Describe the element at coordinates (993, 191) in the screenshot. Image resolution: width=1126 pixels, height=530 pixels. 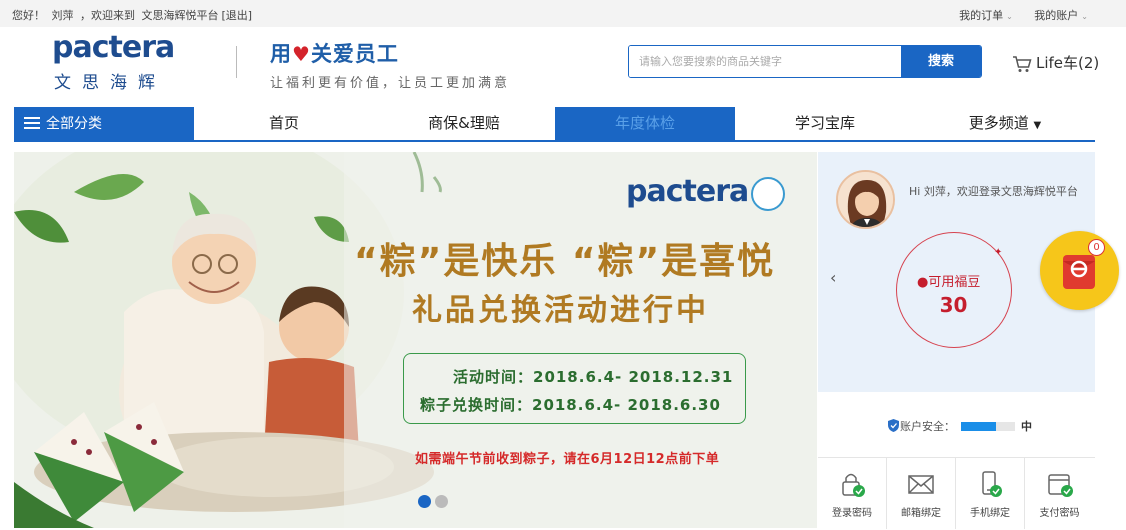
I see `welcome-message: Hi 刘萍，欢迎登录文思海辉悦平台` at that location.